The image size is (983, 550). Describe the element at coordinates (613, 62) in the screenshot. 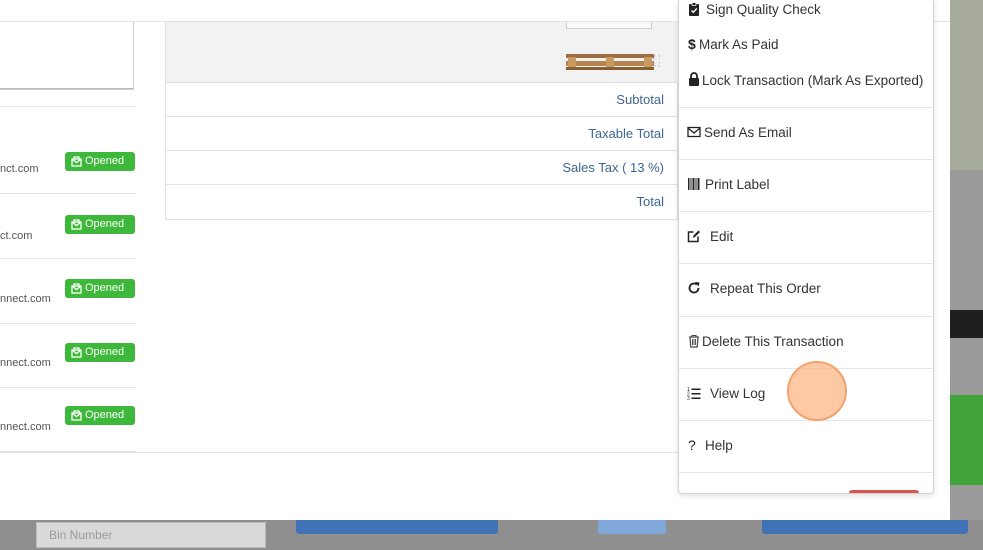

I see `pallet-image` at that location.